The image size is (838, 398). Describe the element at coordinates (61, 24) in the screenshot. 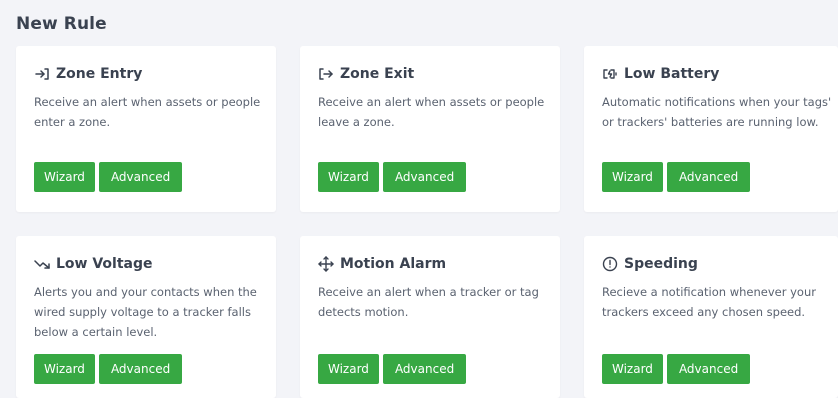

I see `page-title: New Rule` at that location.